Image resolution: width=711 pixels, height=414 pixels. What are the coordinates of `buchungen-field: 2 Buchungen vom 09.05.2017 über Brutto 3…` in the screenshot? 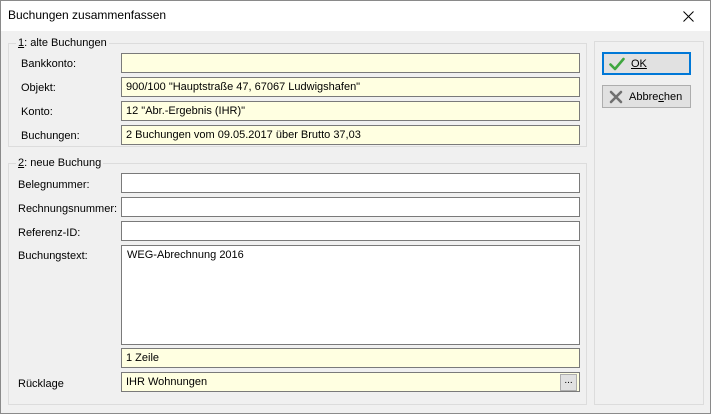 It's located at (350, 135).